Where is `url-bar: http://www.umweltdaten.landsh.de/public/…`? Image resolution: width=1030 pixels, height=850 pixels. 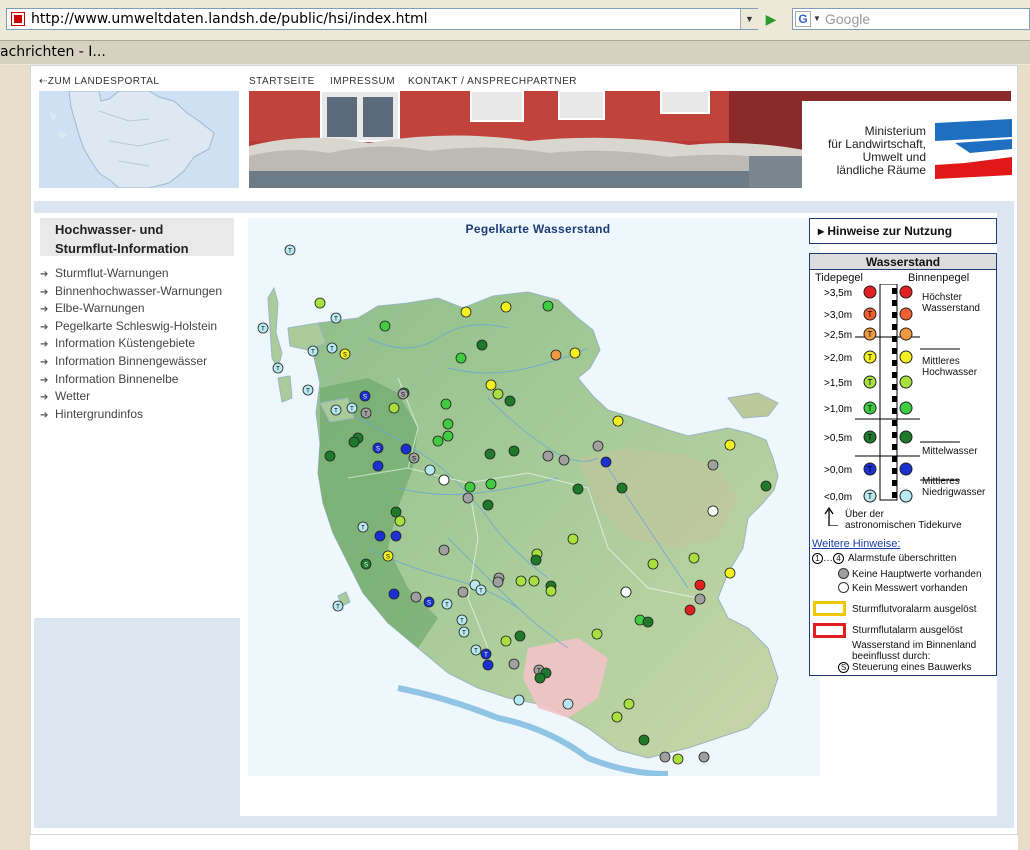
url-bar: http://www.umweltdaten.landsh.de/public/… is located at coordinates (382, 19).